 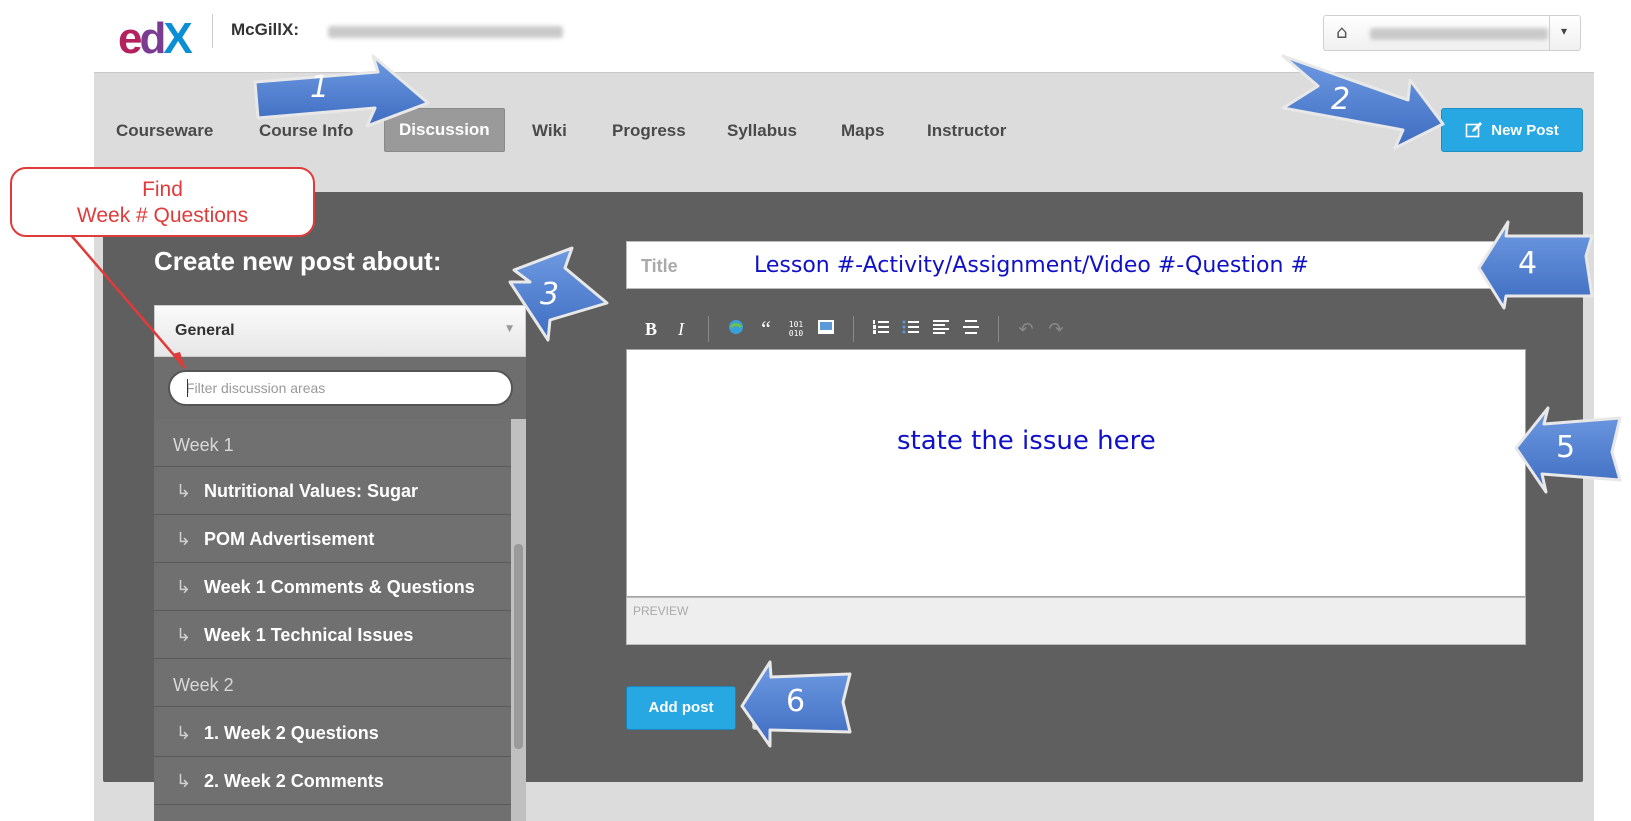 I want to click on step-number-5: 5, so click(x=1566, y=447).